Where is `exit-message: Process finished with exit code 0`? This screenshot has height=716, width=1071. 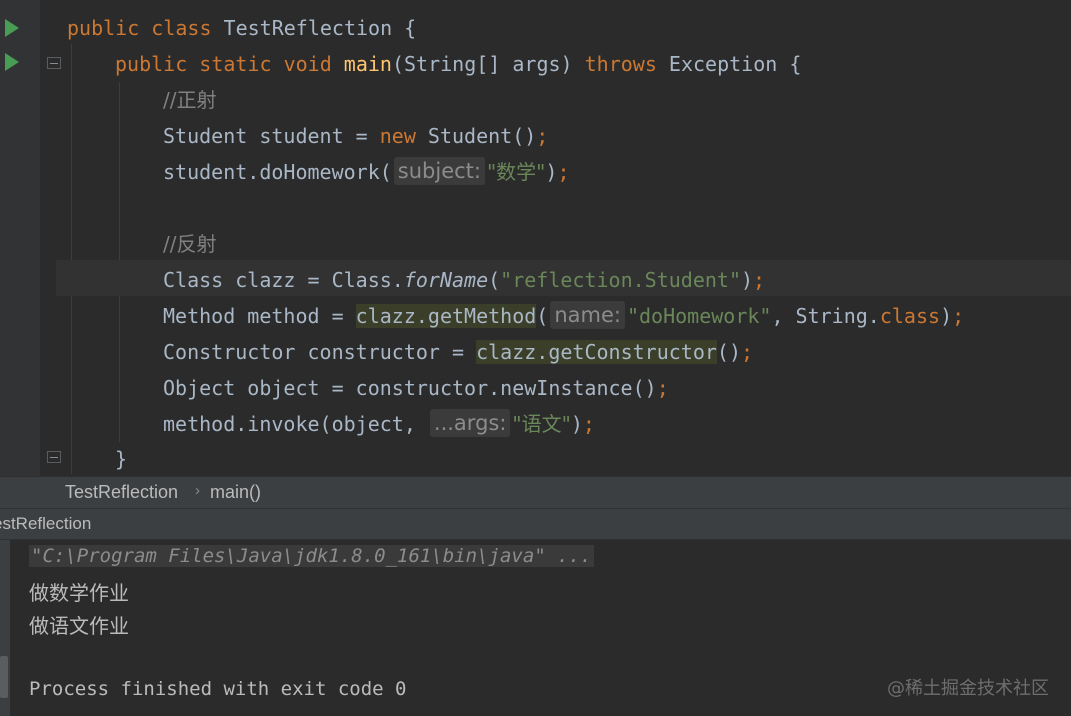
exit-message: Process finished with exit code 0 is located at coordinates (218, 689).